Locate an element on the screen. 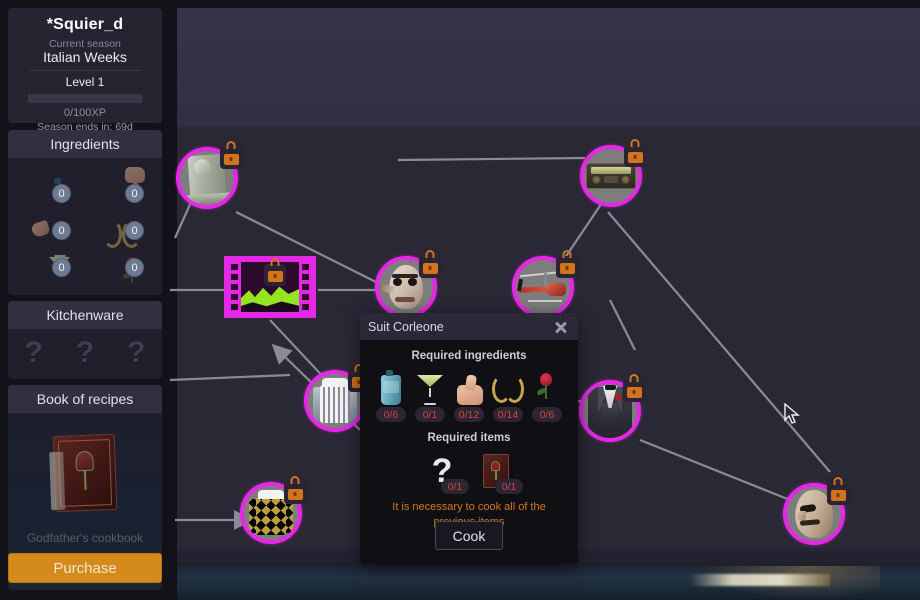 The image size is (920, 600). required-count: 0/12 is located at coordinates (469, 414).